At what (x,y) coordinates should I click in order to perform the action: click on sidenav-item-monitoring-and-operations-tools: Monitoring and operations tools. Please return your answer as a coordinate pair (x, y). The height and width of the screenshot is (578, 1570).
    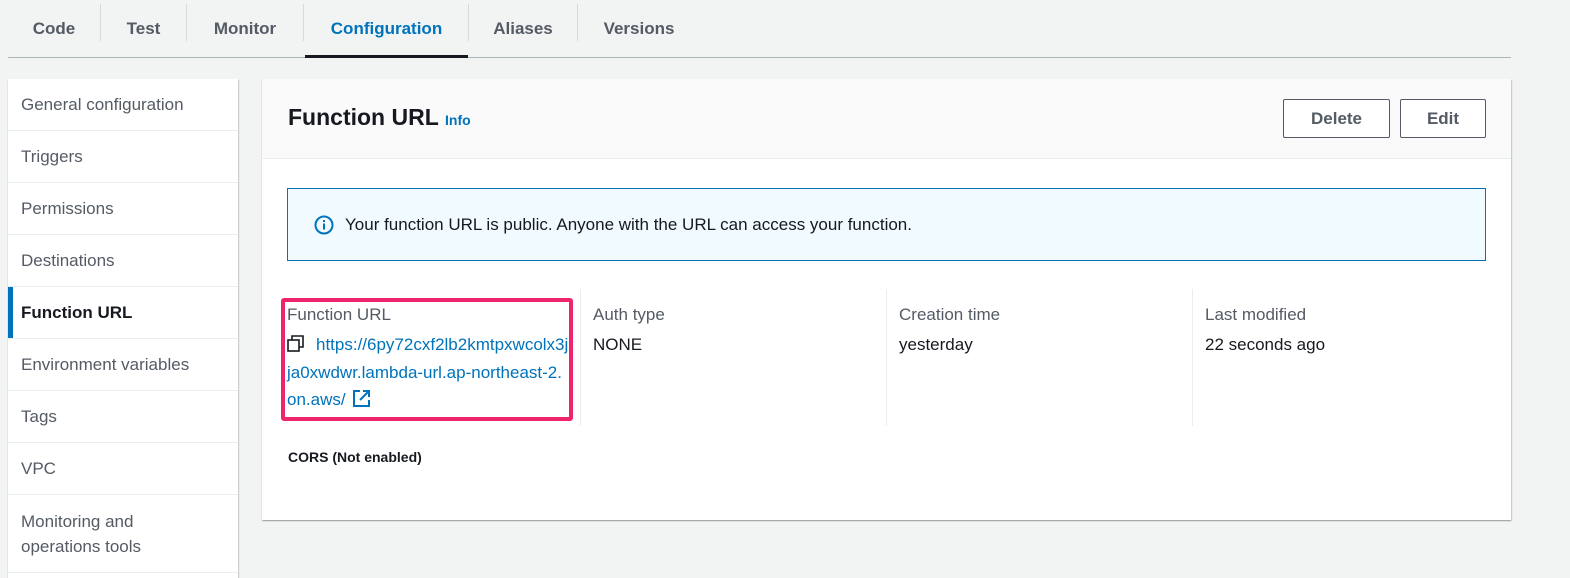
    Looking at the image, I should click on (123, 534).